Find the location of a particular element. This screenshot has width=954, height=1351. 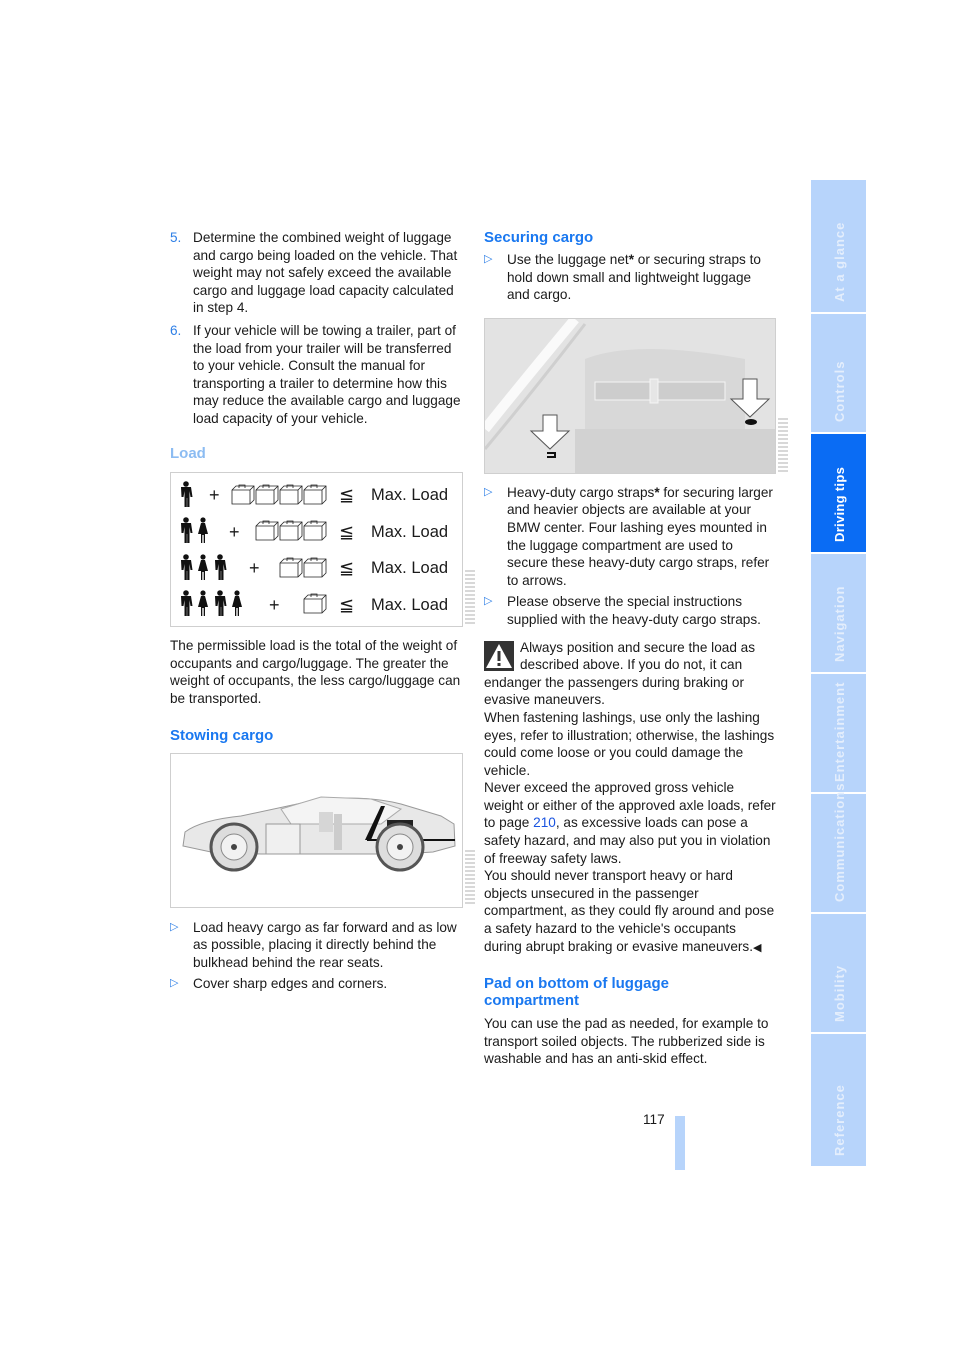

chapter-tab-communications: Communications is located at coordinates (838, 847).